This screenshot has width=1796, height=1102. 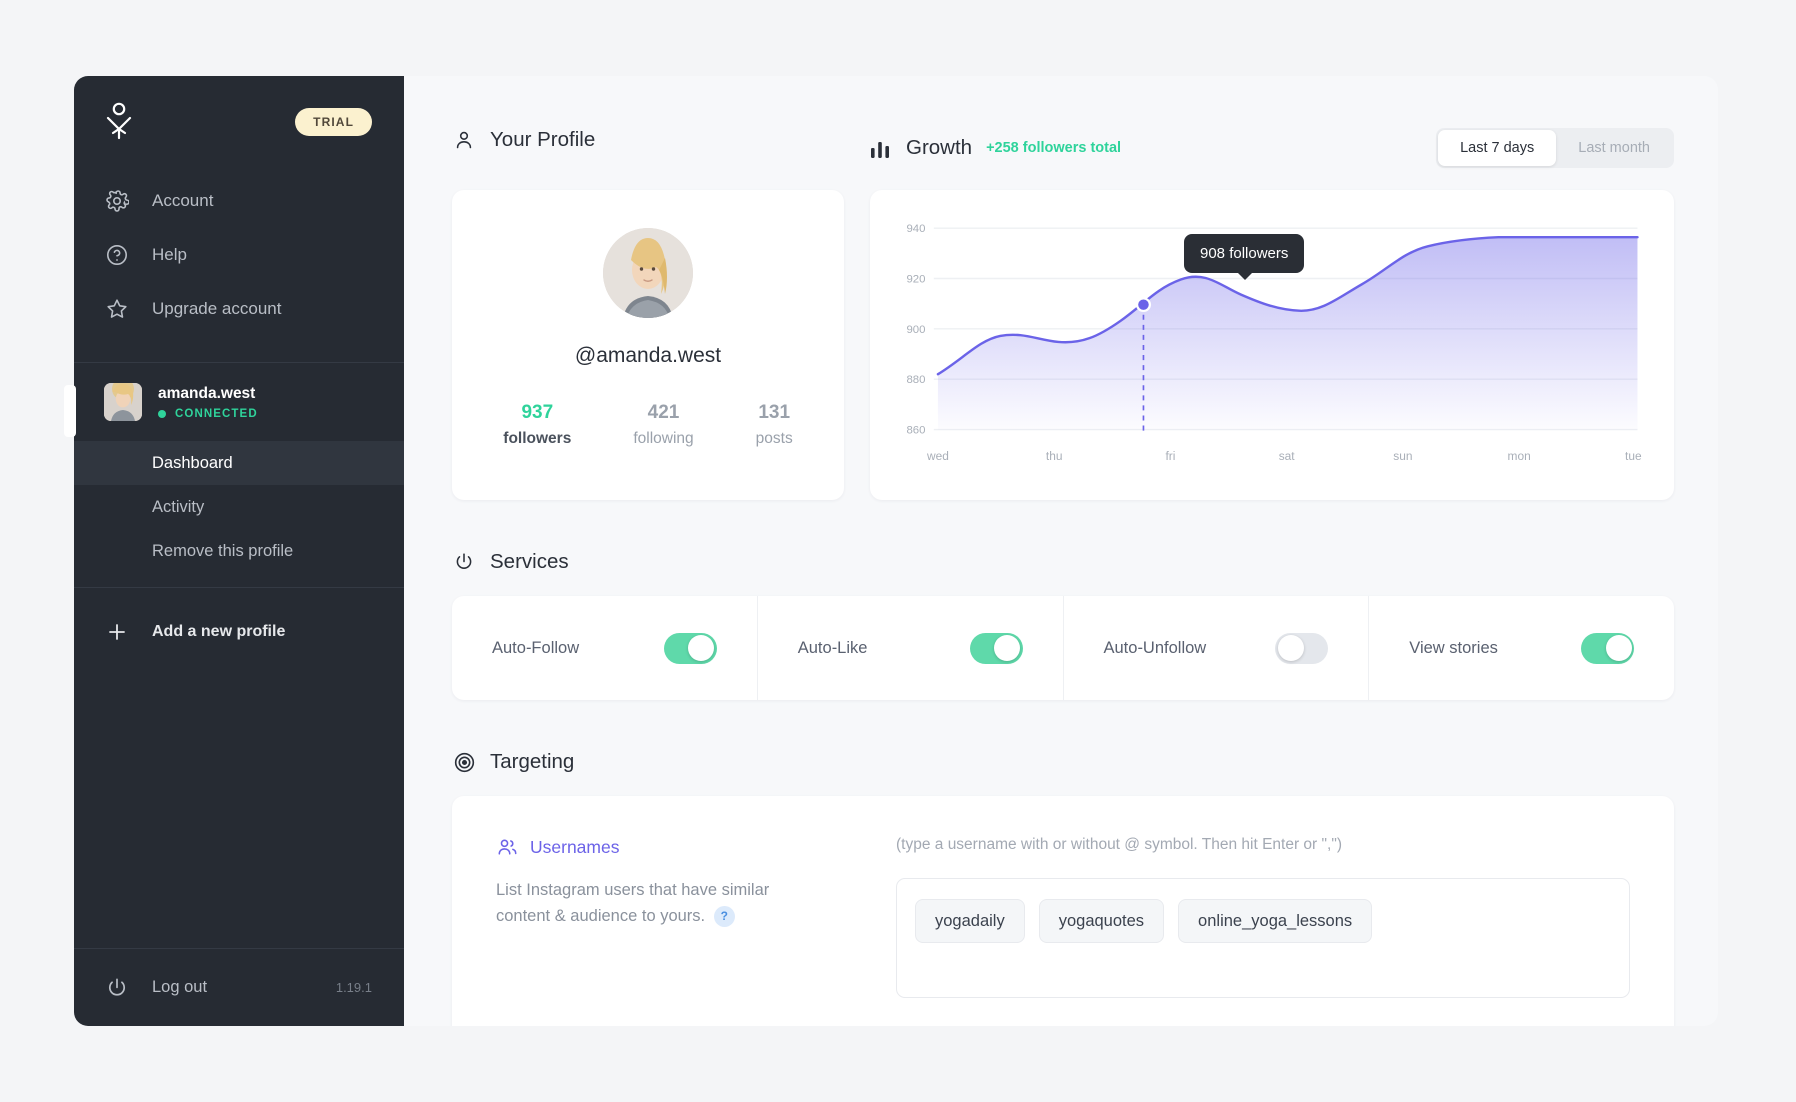 What do you see at coordinates (774, 438) in the screenshot?
I see `stat-label: posts` at bounding box center [774, 438].